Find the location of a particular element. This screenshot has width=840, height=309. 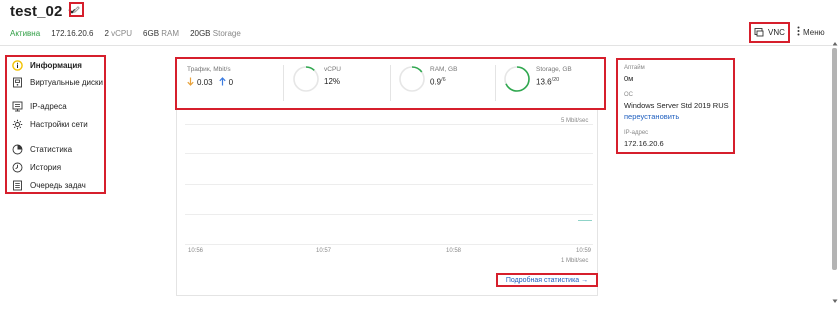

ram-value: 0.9/6 is located at coordinates (438, 82).